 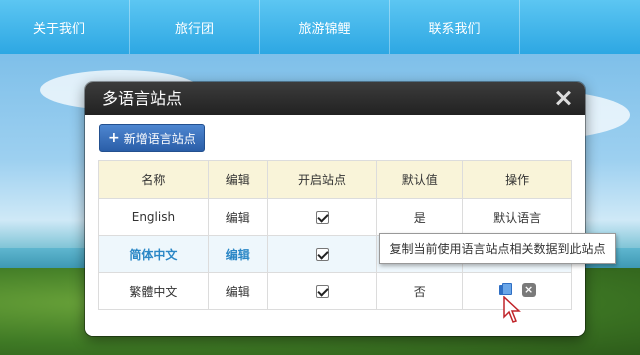 What do you see at coordinates (237, 179) in the screenshot?
I see `column-header-edit: 编辑` at bounding box center [237, 179].